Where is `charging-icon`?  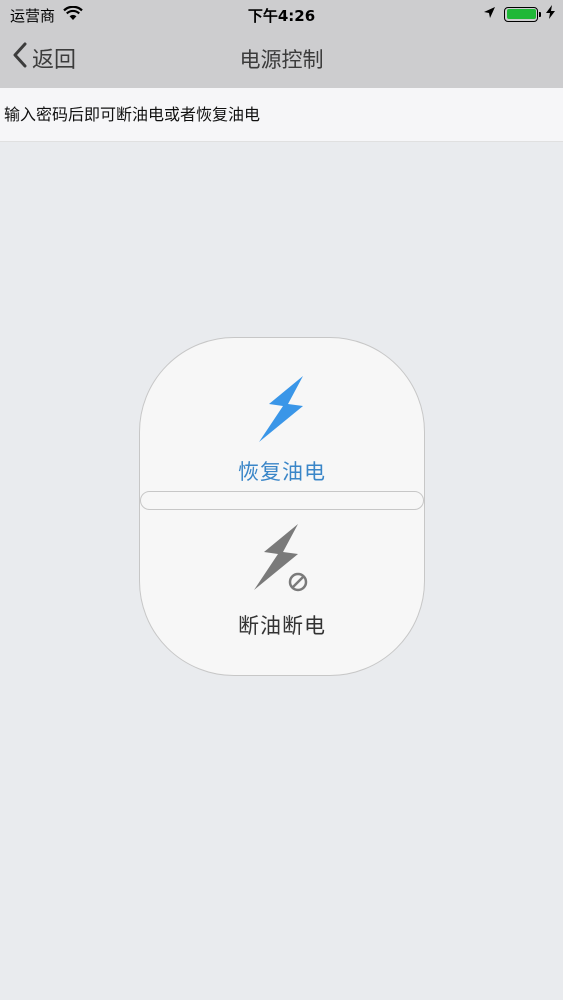
charging-icon is located at coordinates (550, 14).